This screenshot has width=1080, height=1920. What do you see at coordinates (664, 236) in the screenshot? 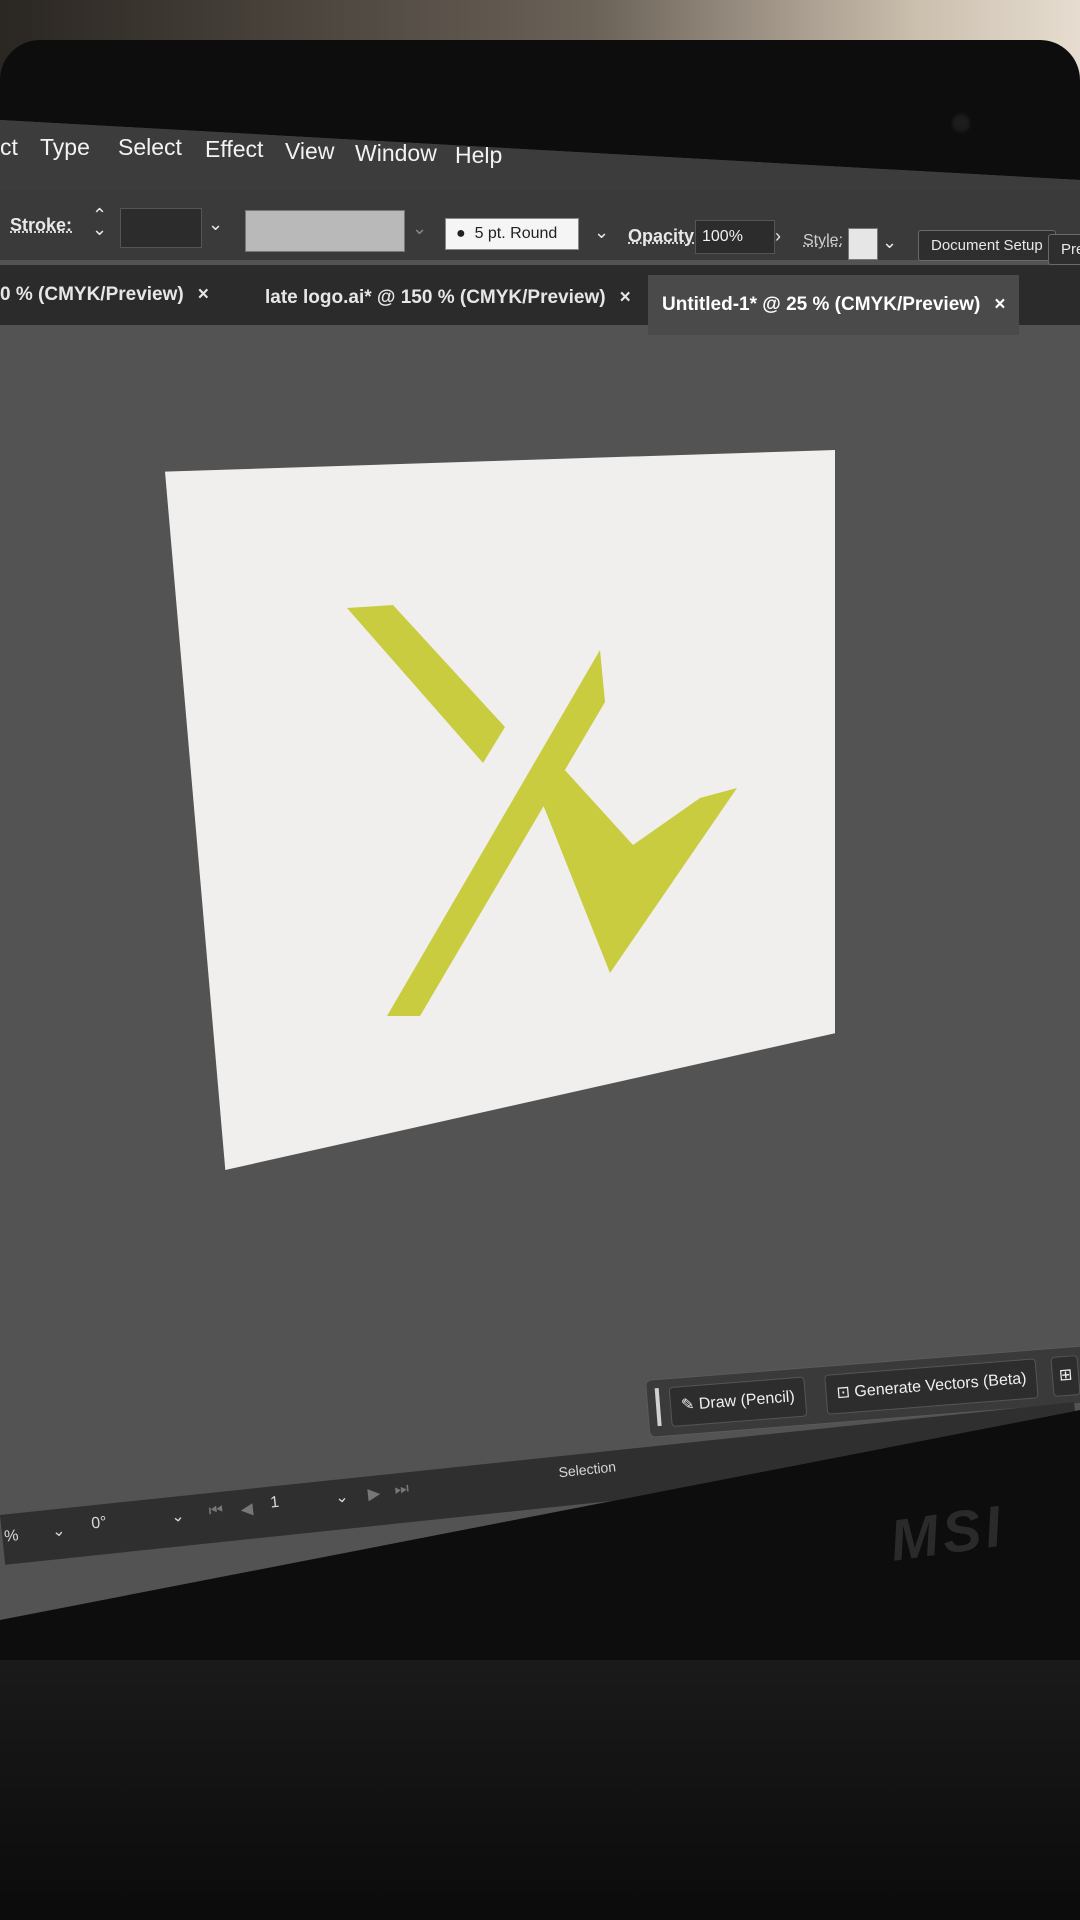
I see `opacity-label: Opacity:` at bounding box center [664, 236].